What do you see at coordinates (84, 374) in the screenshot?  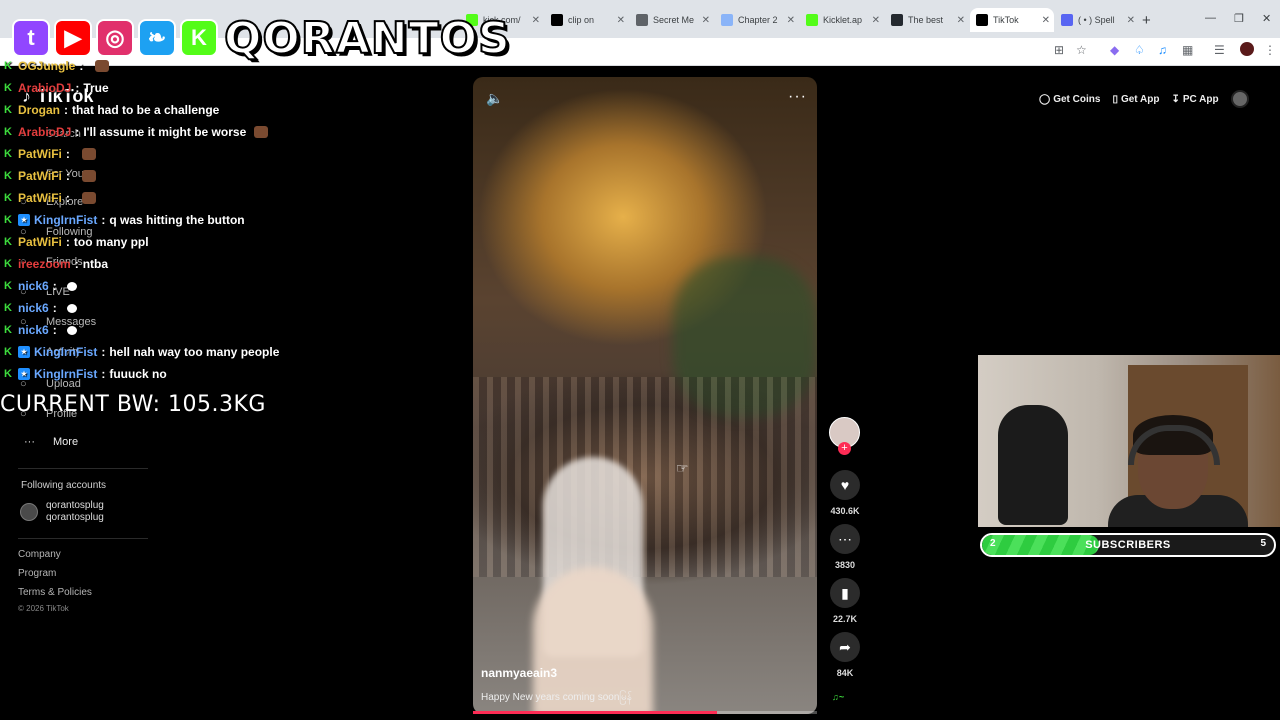 I see `chat-message: K ★ KingIrnFist: fuuuck no` at bounding box center [84, 374].